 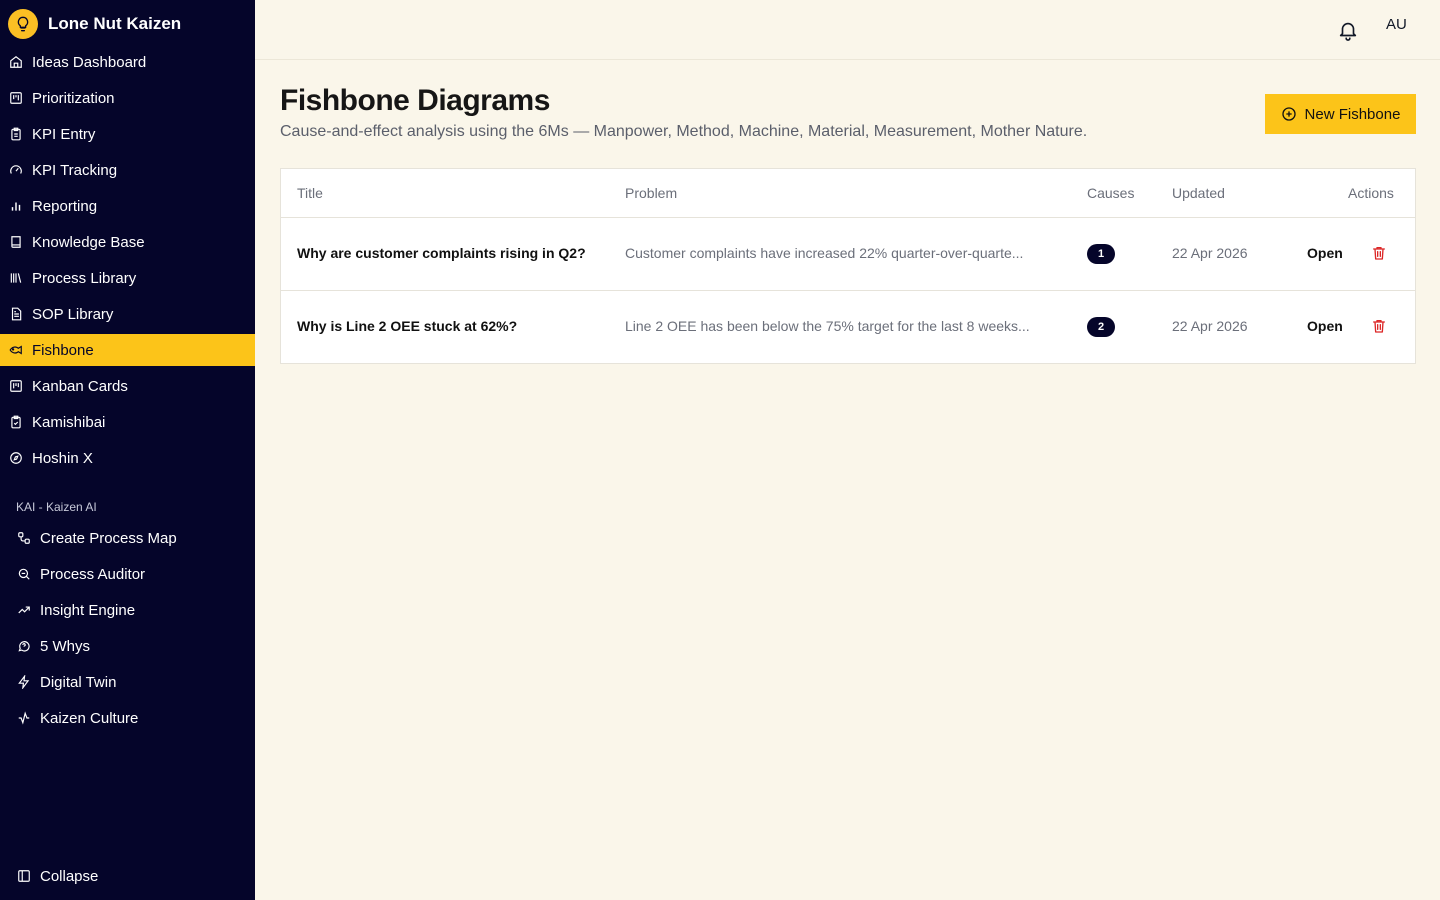 What do you see at coordinates (115, 23) in the screenshot?
I see `app-name: Lone Nut Kaizen` at bounding box center [115, 23].